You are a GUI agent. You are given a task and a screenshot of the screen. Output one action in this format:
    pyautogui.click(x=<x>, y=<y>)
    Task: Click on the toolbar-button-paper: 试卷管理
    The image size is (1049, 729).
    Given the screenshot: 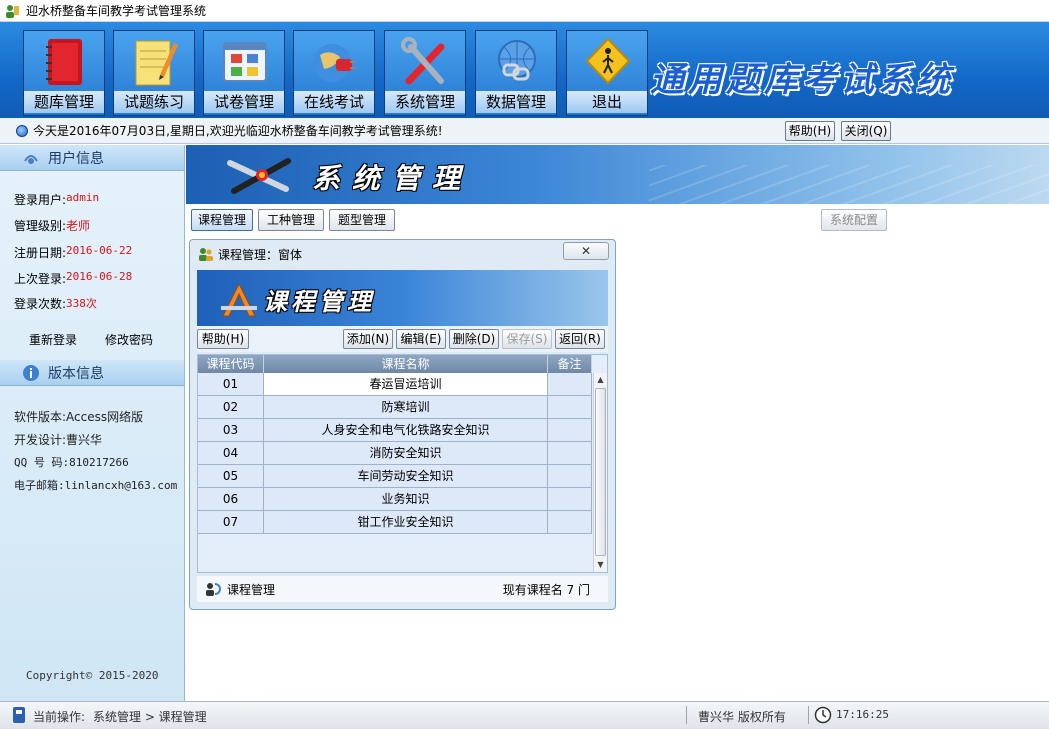 What is the action you would take?
    pyautogui.click(x=244, y=73)
    